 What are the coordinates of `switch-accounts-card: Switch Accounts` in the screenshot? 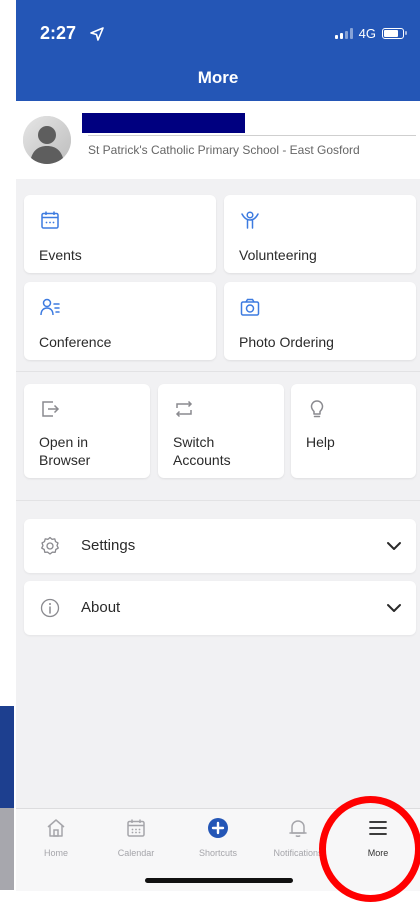 It's located at (221, 431).